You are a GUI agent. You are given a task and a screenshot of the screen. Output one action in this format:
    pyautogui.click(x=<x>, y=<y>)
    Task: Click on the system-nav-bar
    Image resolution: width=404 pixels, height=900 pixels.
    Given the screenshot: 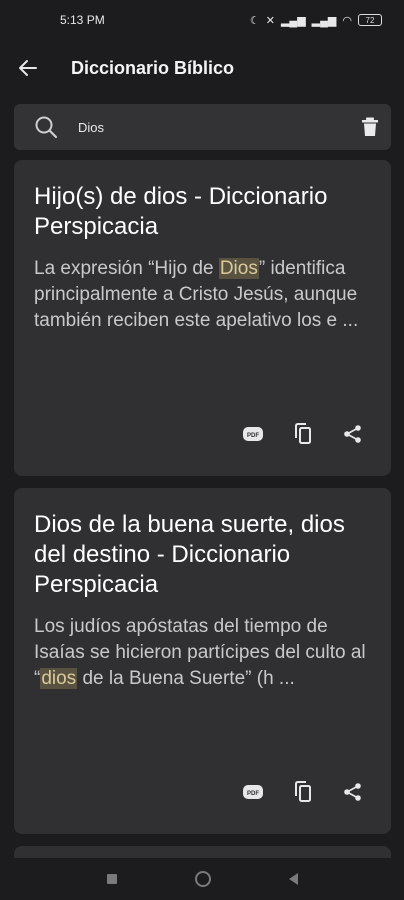 What is the action you would take?
    pyautogui.click(x=202, y=879)
    